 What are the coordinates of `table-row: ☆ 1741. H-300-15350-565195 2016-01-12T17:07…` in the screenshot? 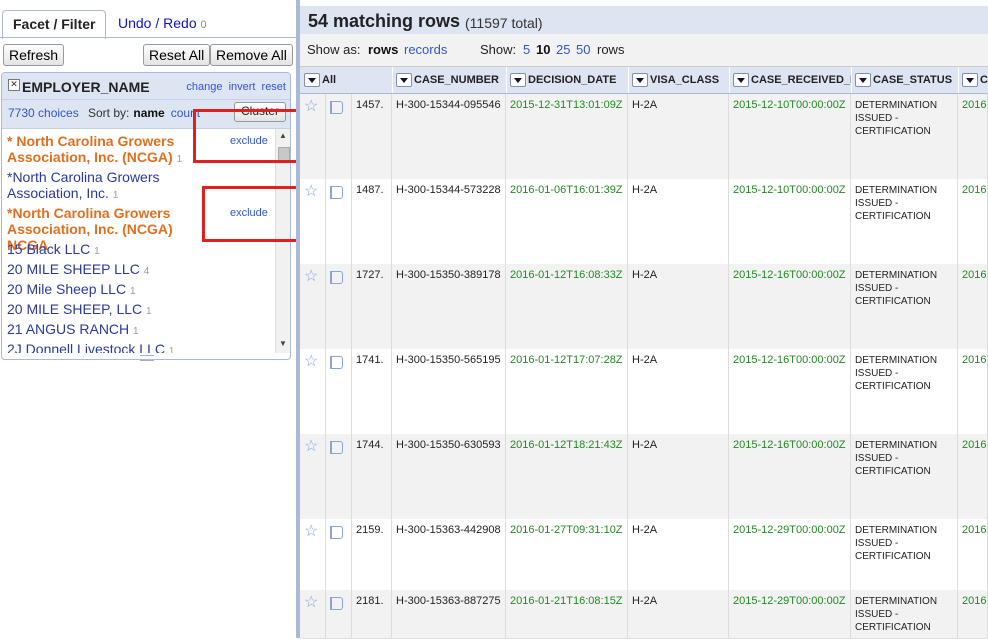 It's located at (644, 392).